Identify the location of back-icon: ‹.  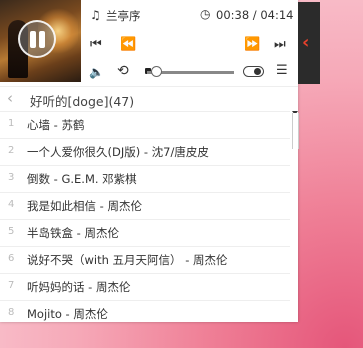
(10, 98).